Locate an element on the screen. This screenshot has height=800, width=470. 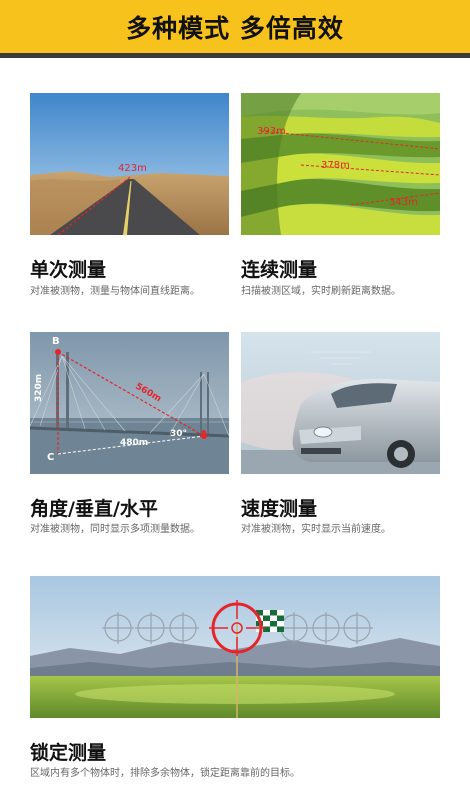
banner-divider is located at coordinates (235, 55).